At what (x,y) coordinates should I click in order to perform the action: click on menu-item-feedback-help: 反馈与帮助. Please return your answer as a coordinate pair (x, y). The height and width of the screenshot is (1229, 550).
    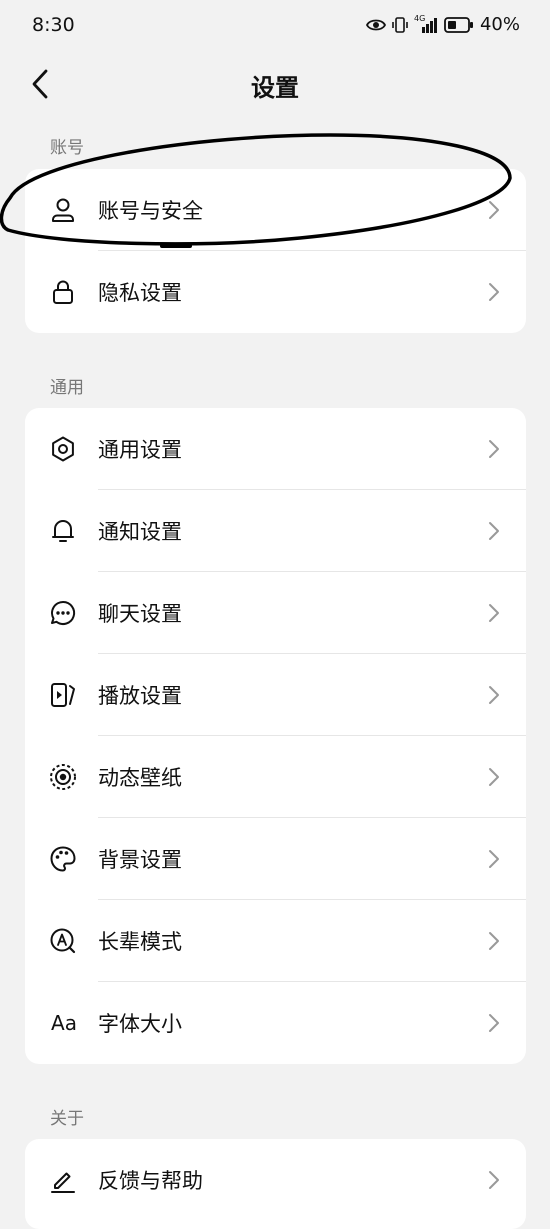
    Looking at the image, I should click on (275, 1180).